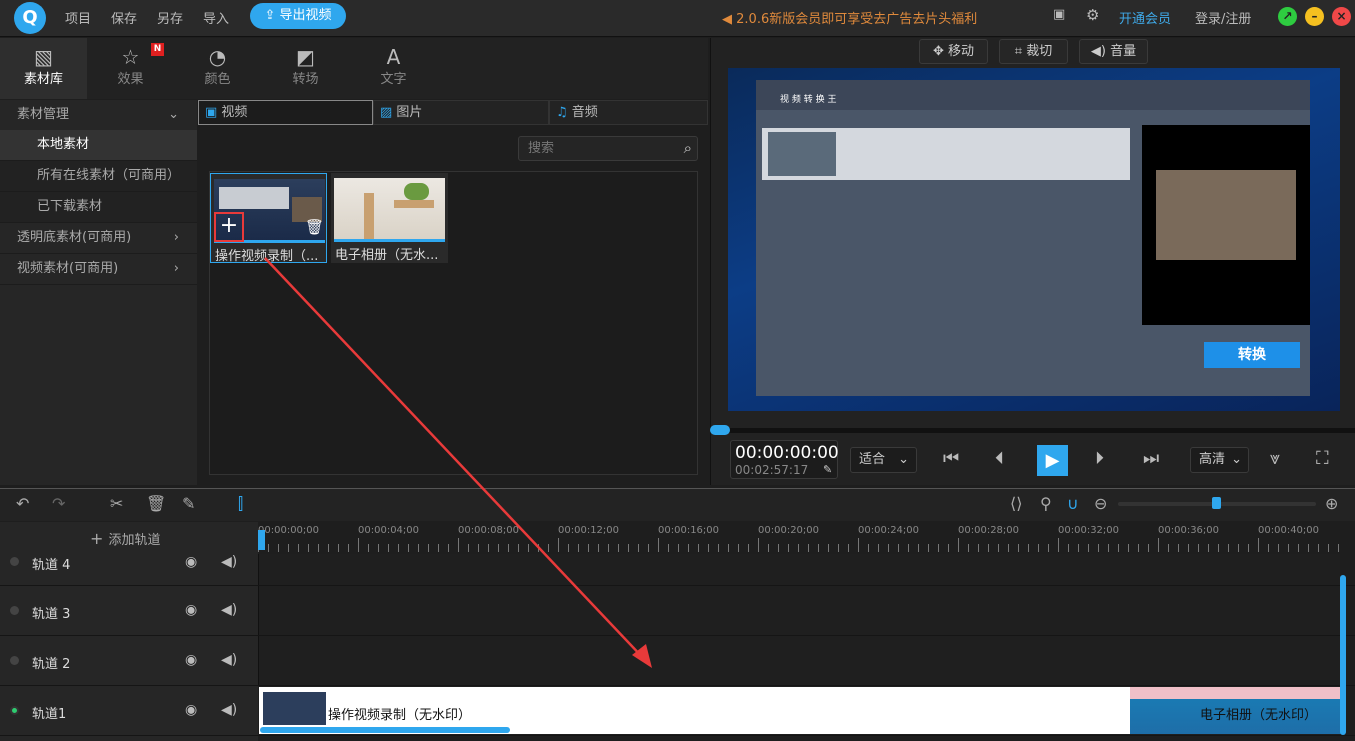 Image resolution: width=1355 pixels, height=741 pixels. Describe the element at coordinates (999, 458) in the screenshot. I see `prev-frame-icon: ⏴` at that location.